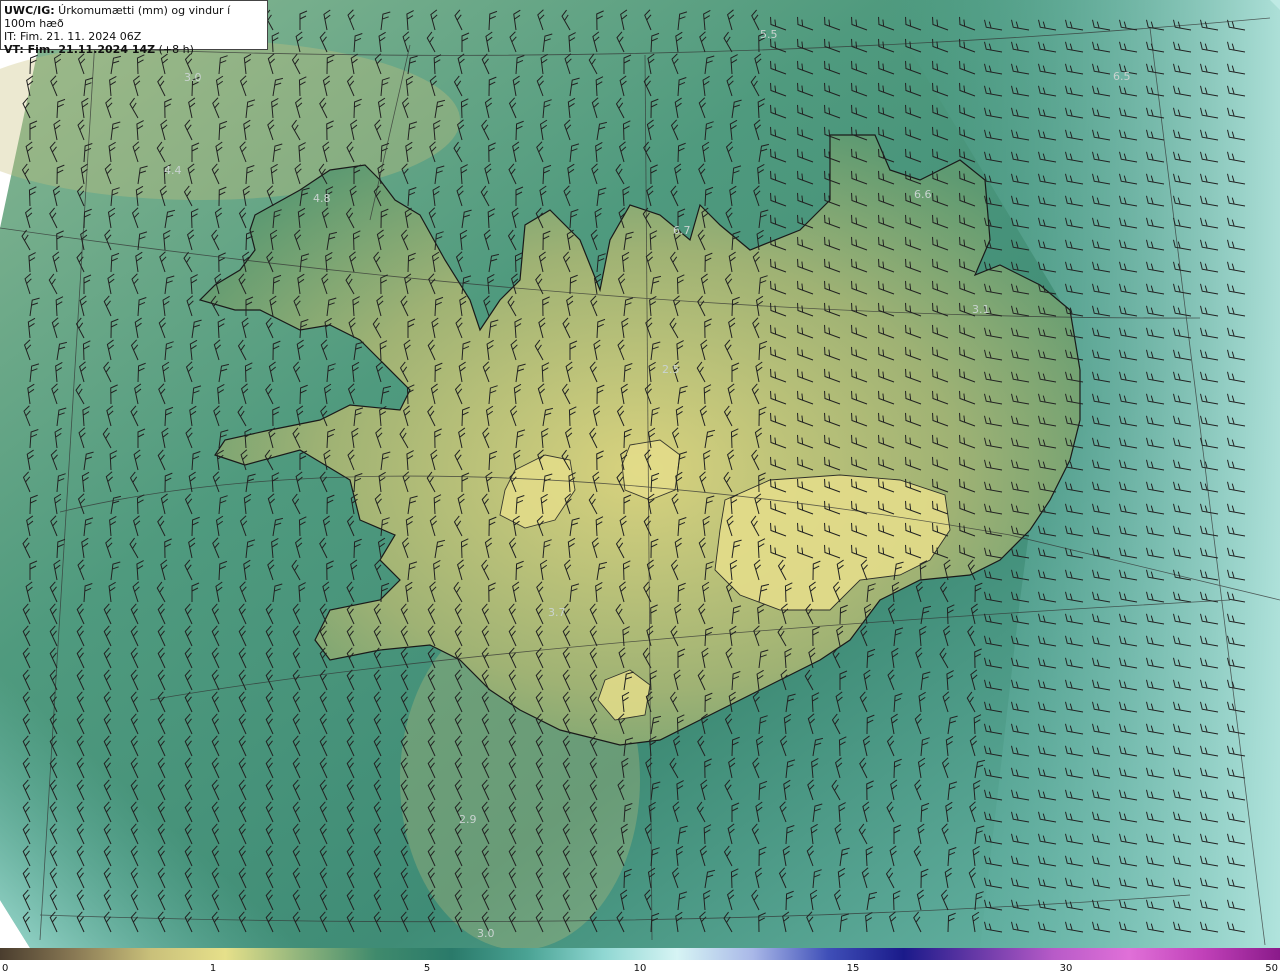 The width and height of the screenshot is (1280, 978). What do you see at coordinates (468, 819) in the screenshot?
I see `map-value-label: 2.9` at bounding box center [468, 819].